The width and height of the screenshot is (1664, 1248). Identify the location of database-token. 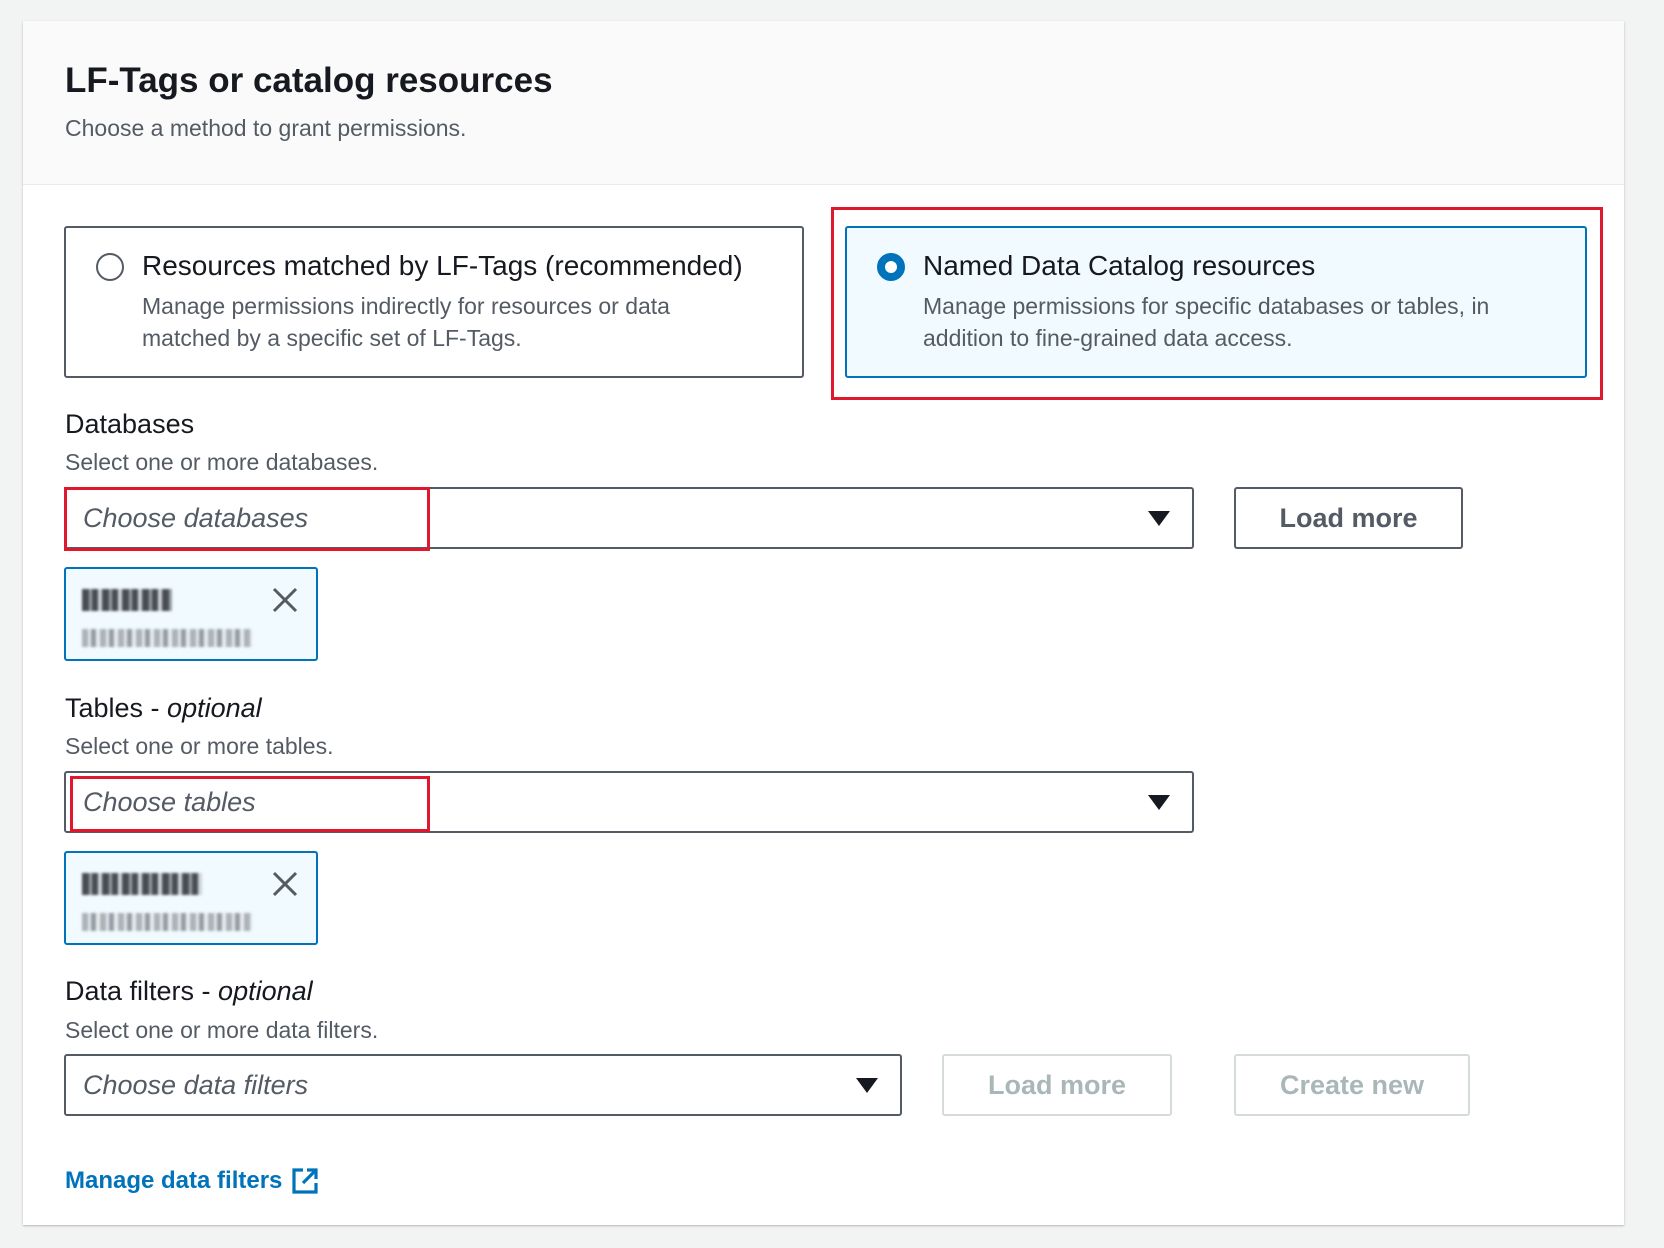
(191, 614).